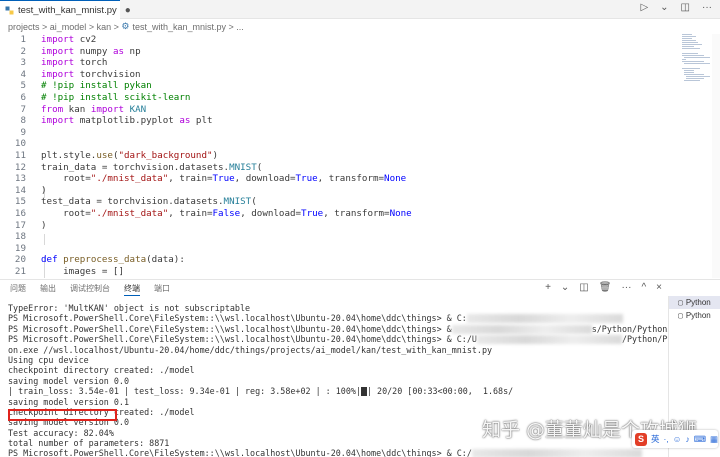 The height and width of the screenshot is (457, 720). What do you see at coordinates (23, 86) in the screenshot?
I see `line-number: 5` at bounding box center [23, 86].